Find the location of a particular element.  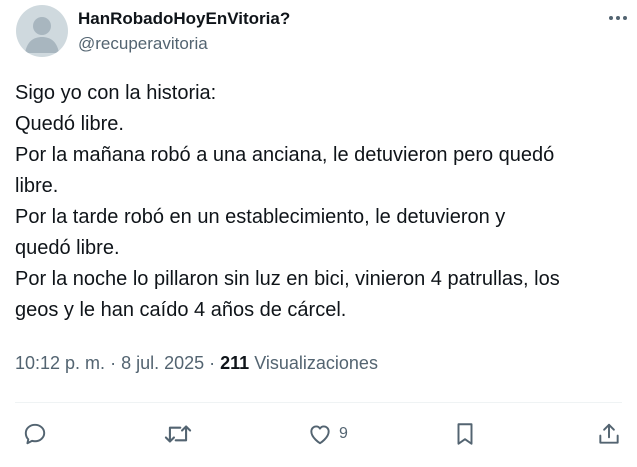

author-name: HanRobadoHoyEnVitoria? is located at coordinates (184, 19).